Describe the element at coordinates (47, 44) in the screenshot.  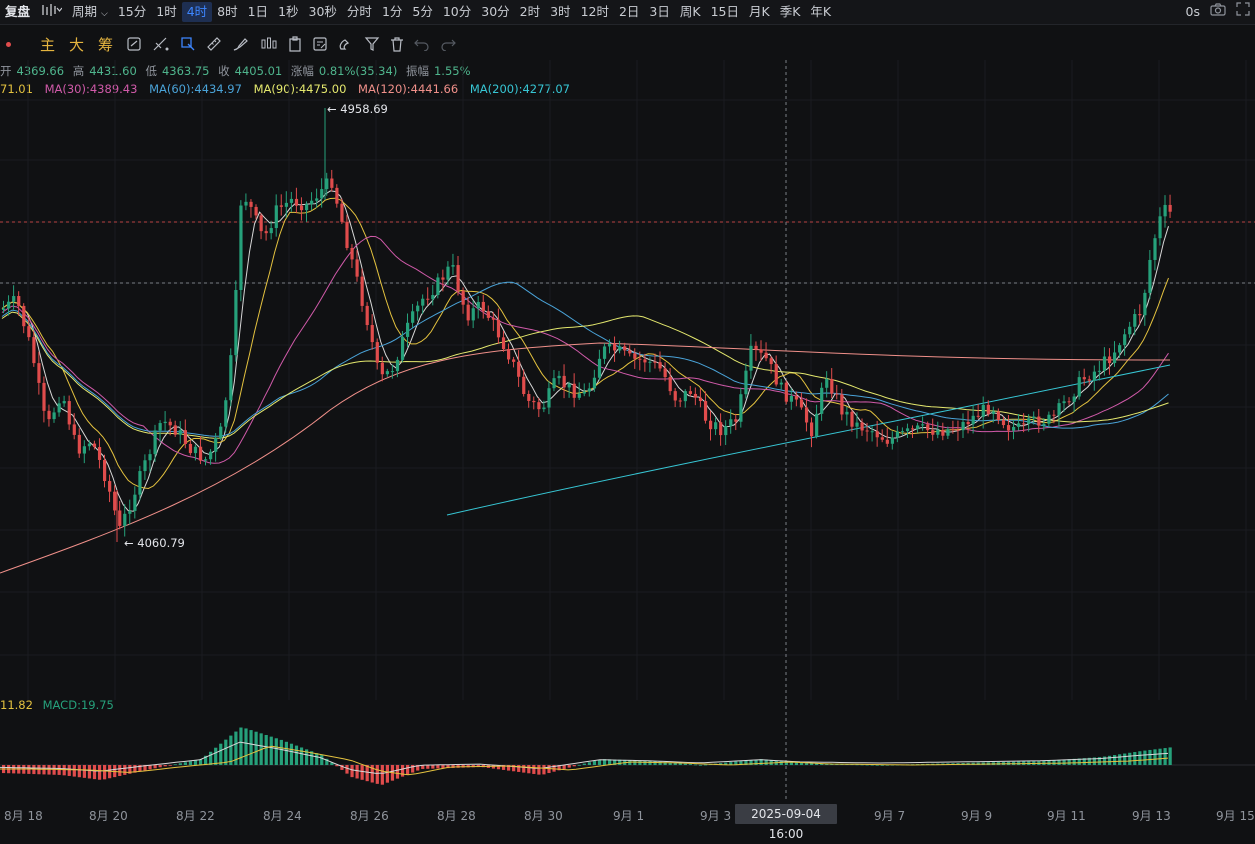
I see `main-chart-button: 主` at that location.